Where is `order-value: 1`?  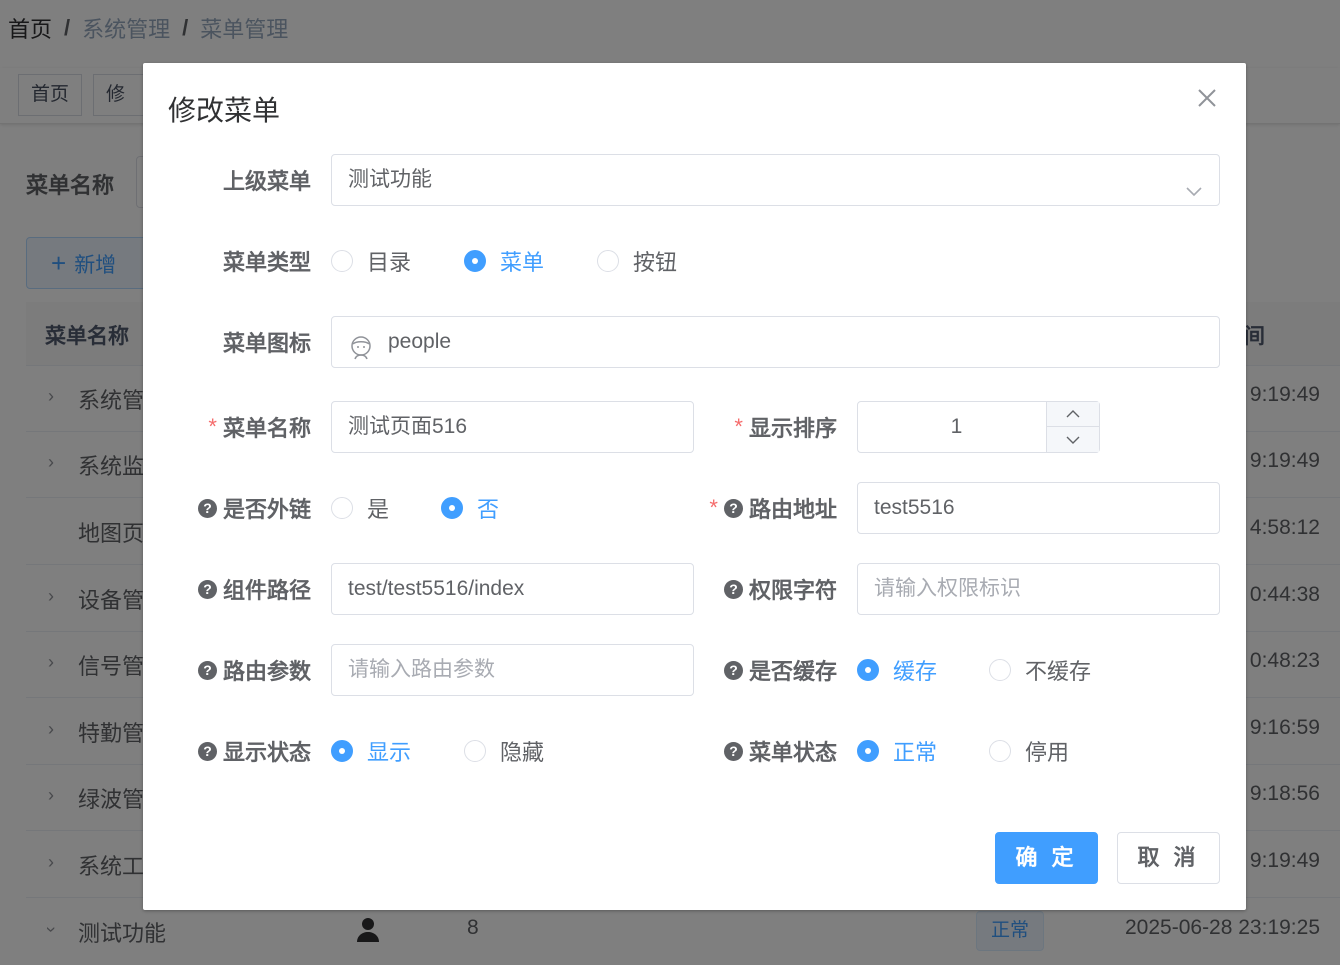 order-value: 1 is located at coordinates (956, 427).